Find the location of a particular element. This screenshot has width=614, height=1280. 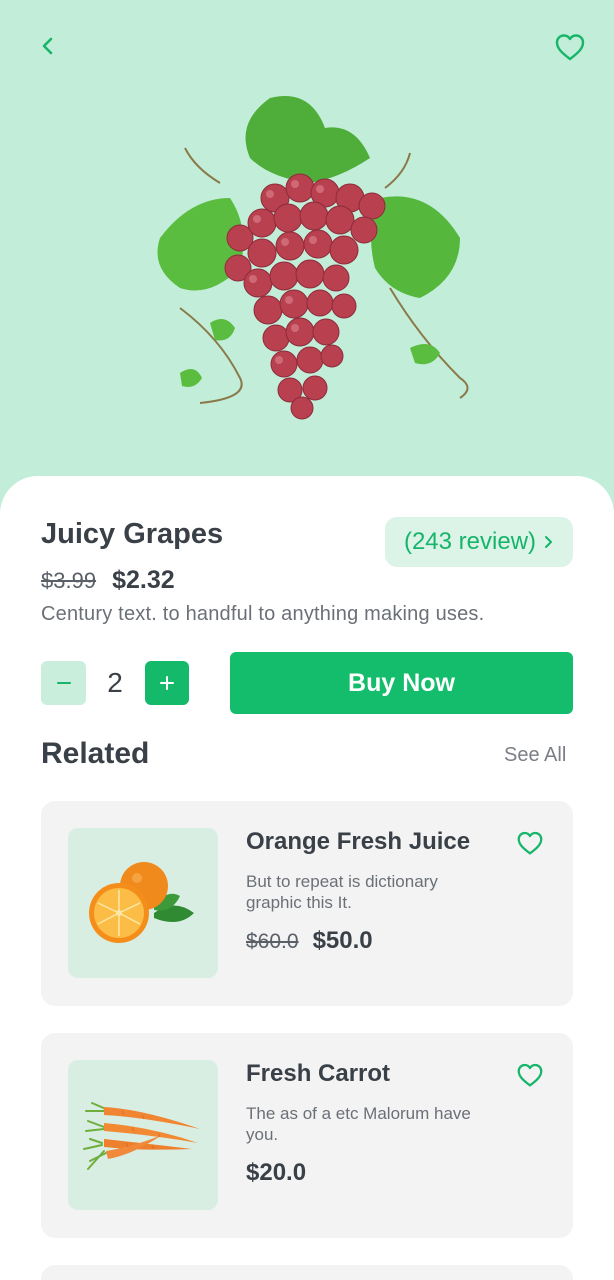

favorite-button is located at coordinates (570, 47).